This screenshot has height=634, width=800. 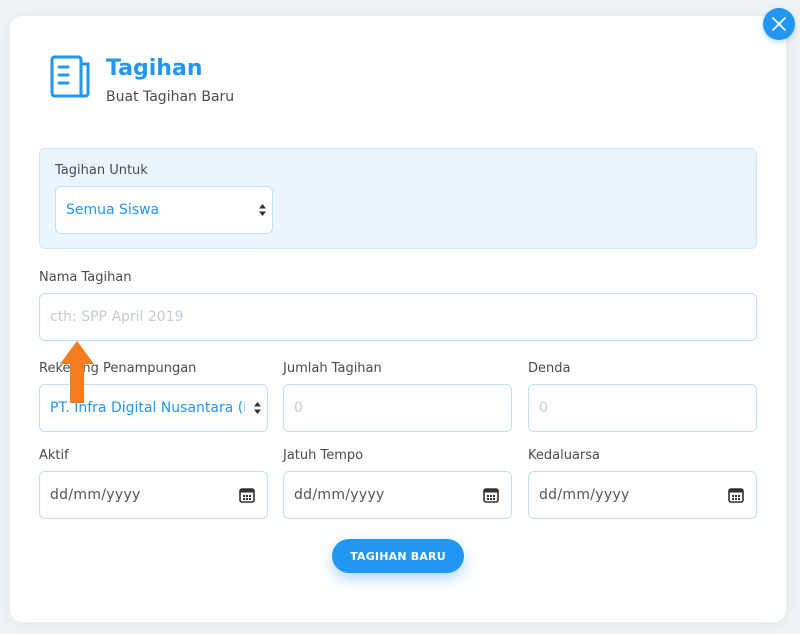 I want to click on fine-label: Denda, so click(x=549, y=368).